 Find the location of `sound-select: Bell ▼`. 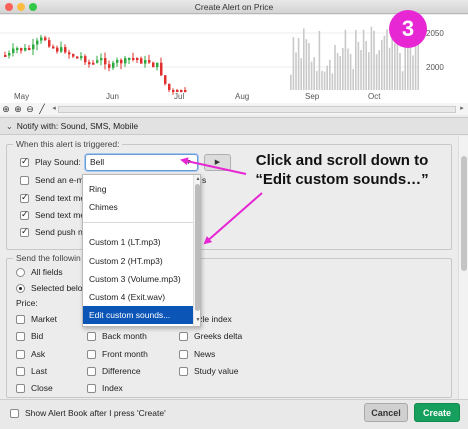

sound-select: Bell ▼ is located at coordinates (141, 162).